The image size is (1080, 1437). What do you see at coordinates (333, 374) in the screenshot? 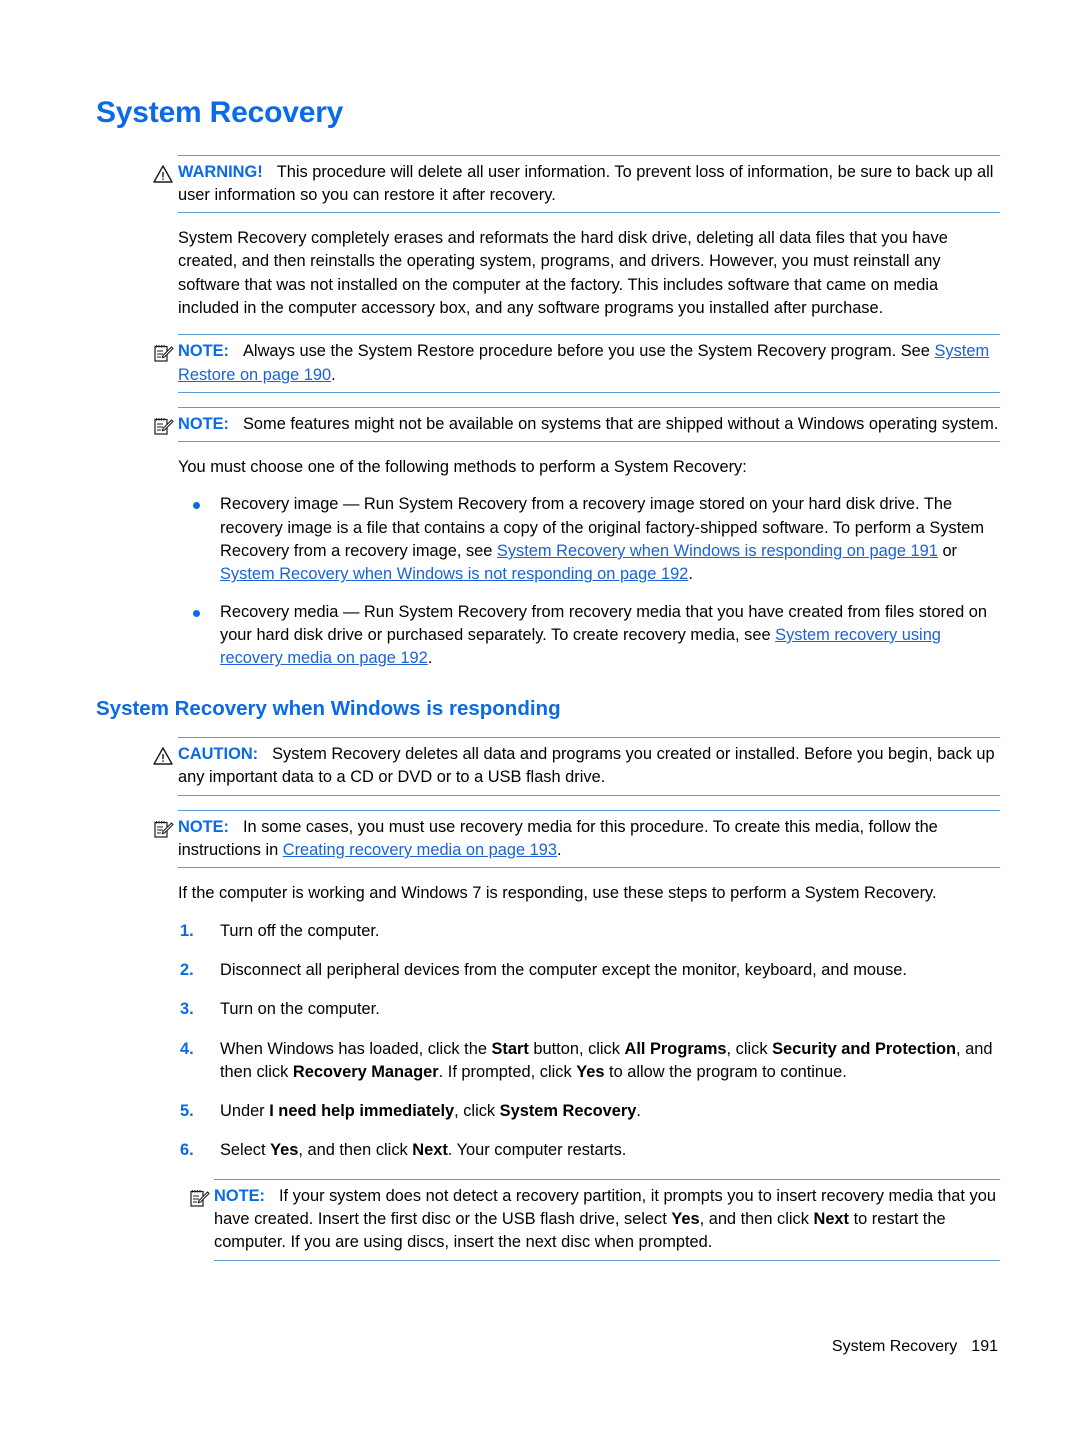
I see `note-text-after: .` at bounding box center [333, 374].